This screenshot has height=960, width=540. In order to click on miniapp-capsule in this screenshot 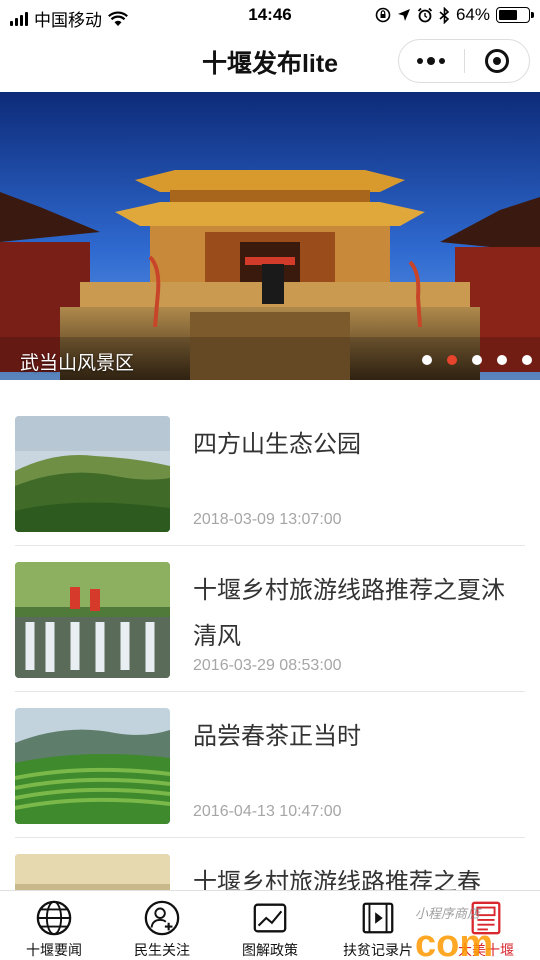, I will do `click(464, 61)`.